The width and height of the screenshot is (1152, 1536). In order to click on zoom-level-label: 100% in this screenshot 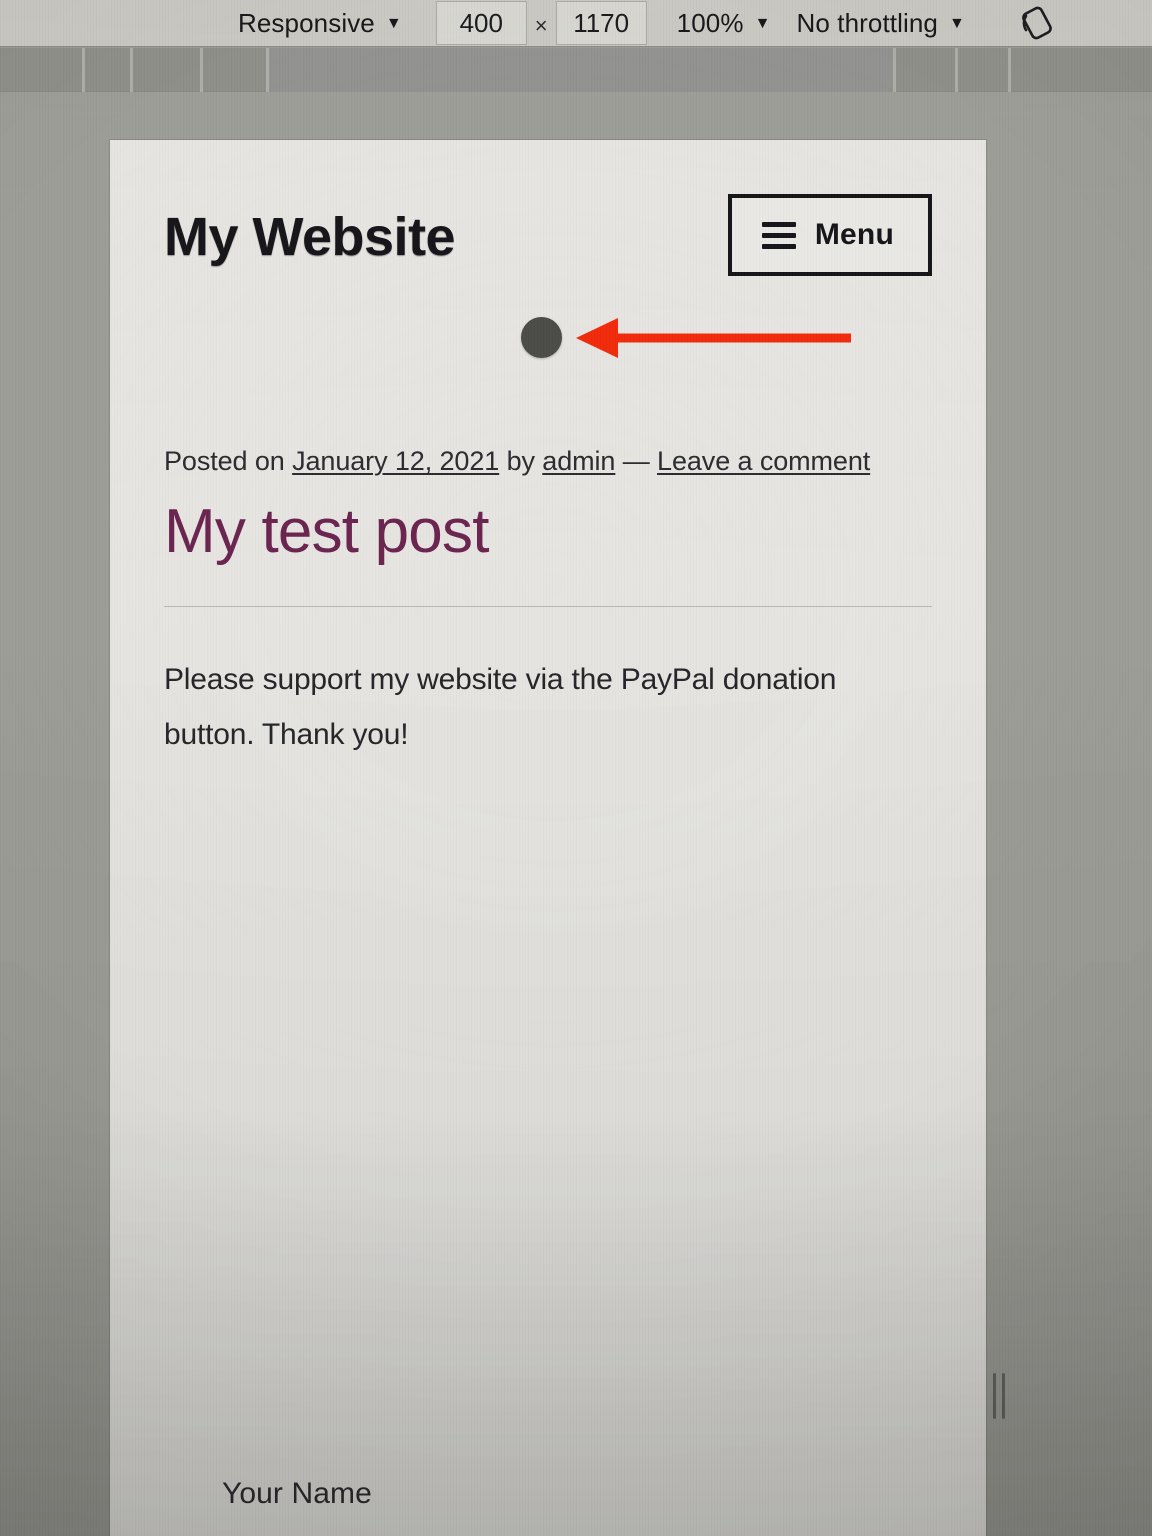, I will do `click(710, 22)`.